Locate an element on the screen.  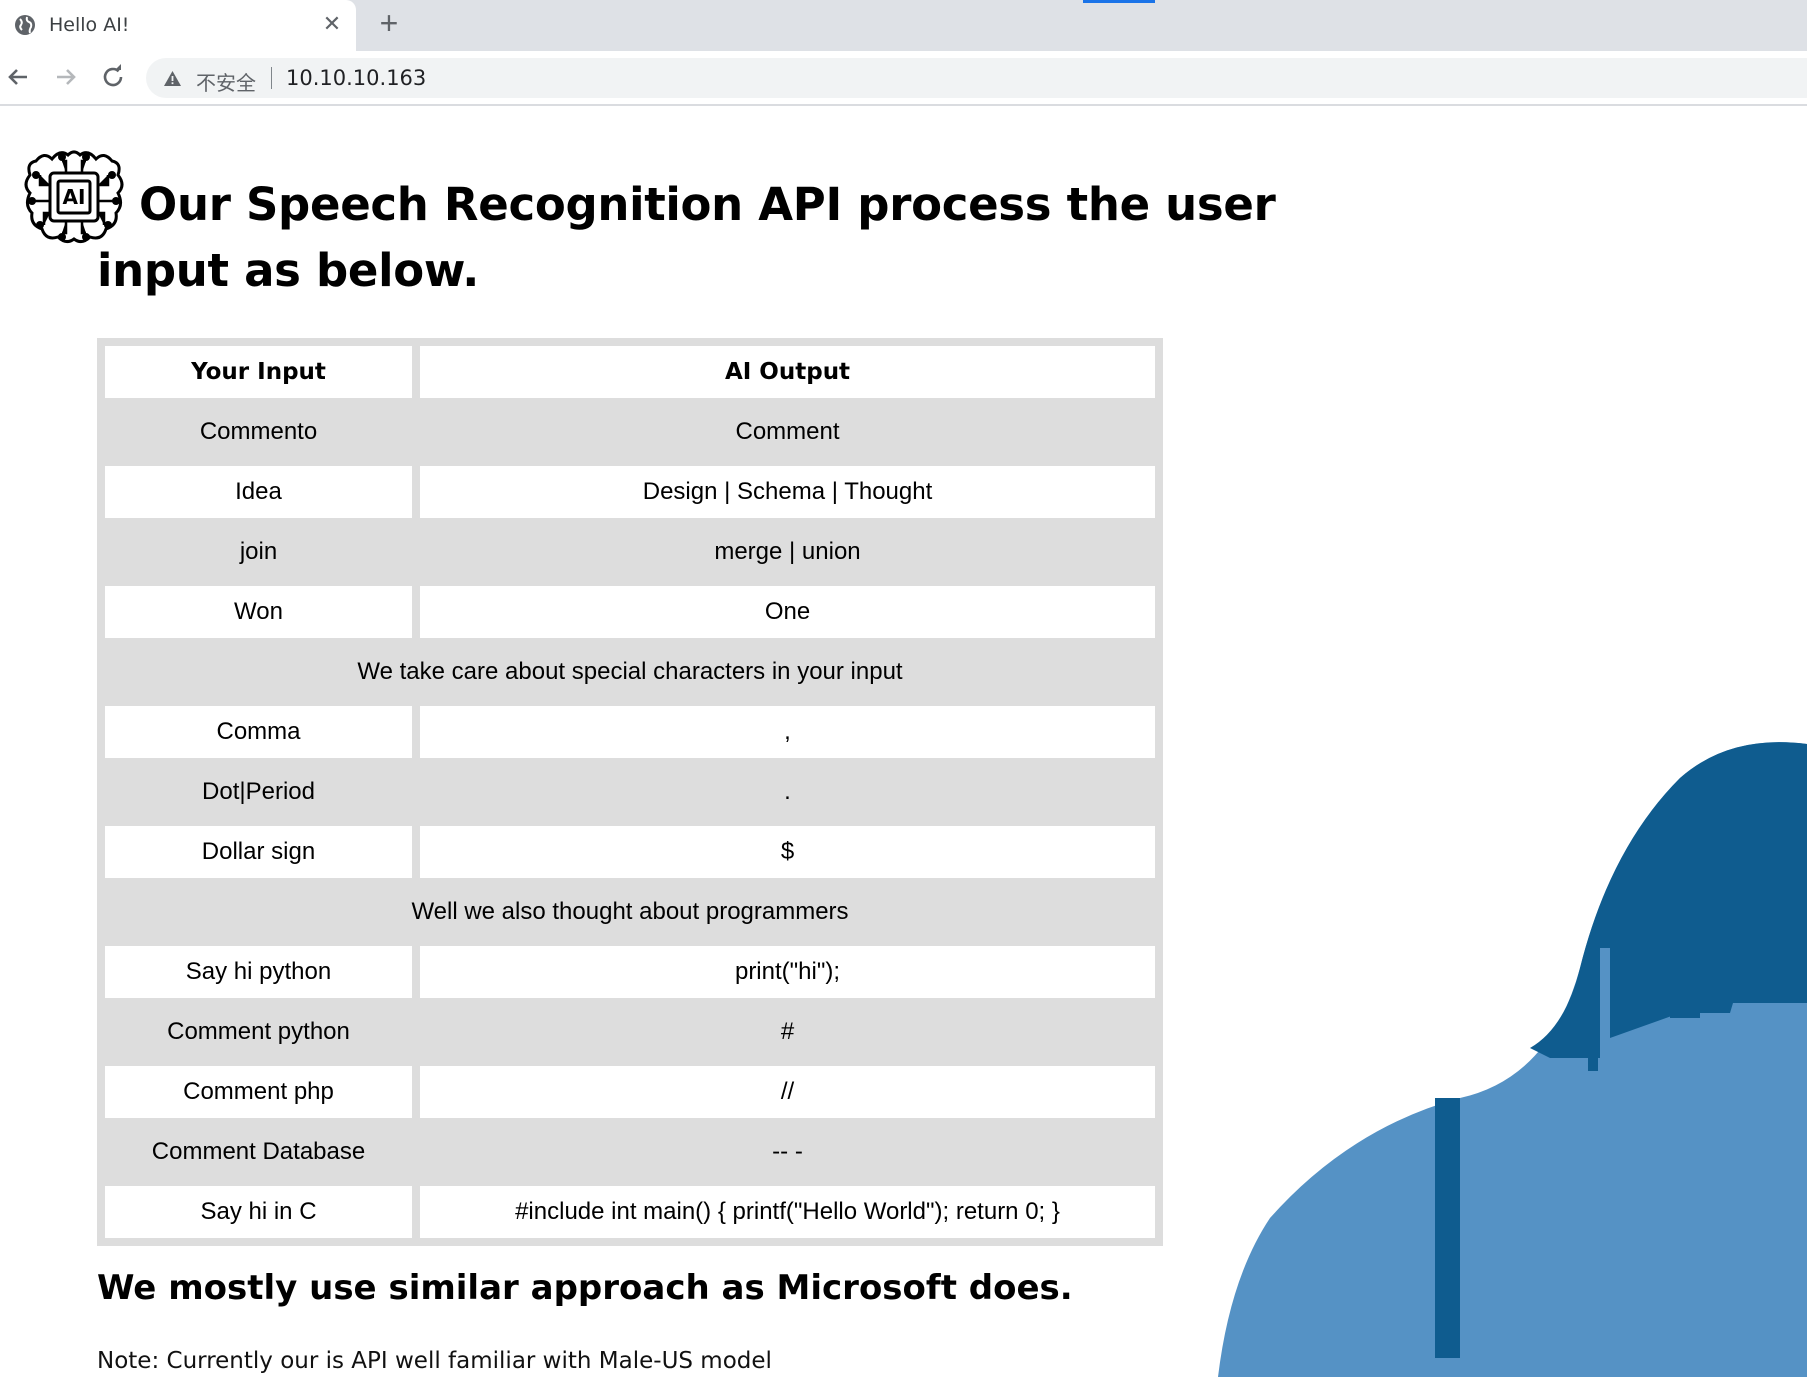
table-row: Idea Design | Schema | Thought is located at coordinates (630, 492).